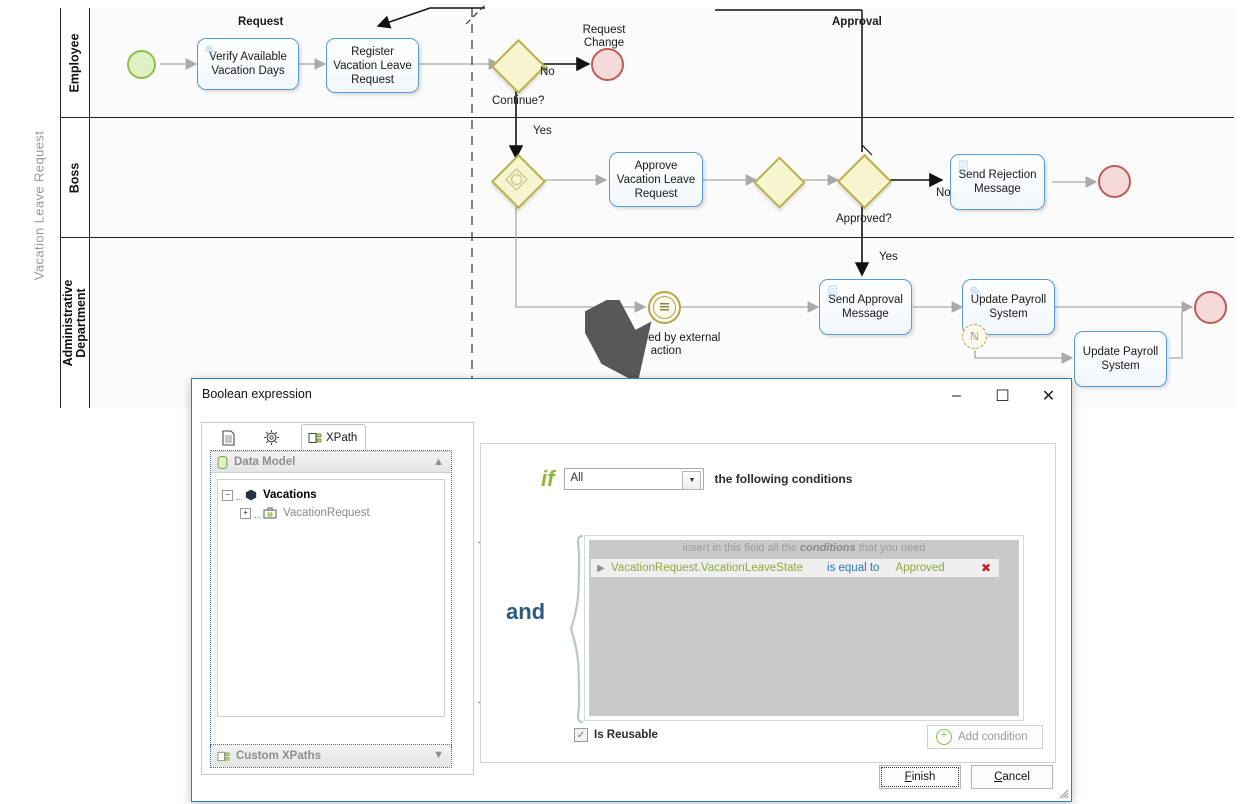  Describe the element at coordinates (944, 737) in the screenshot. I see `plus-circle-icon: +` at that location.